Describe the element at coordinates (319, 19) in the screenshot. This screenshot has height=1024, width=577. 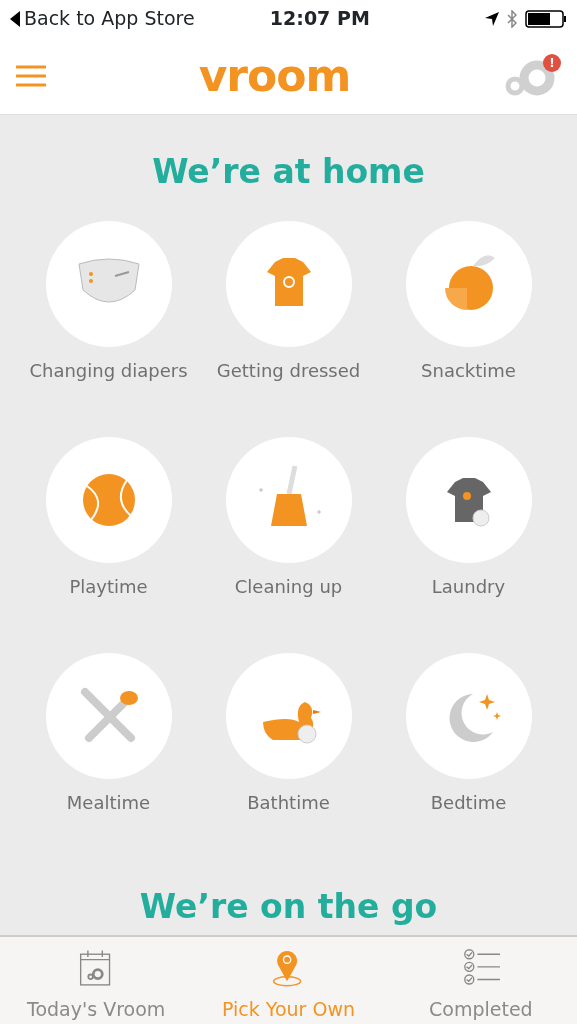
I see `clock-time: 12:07 PM` at that location.